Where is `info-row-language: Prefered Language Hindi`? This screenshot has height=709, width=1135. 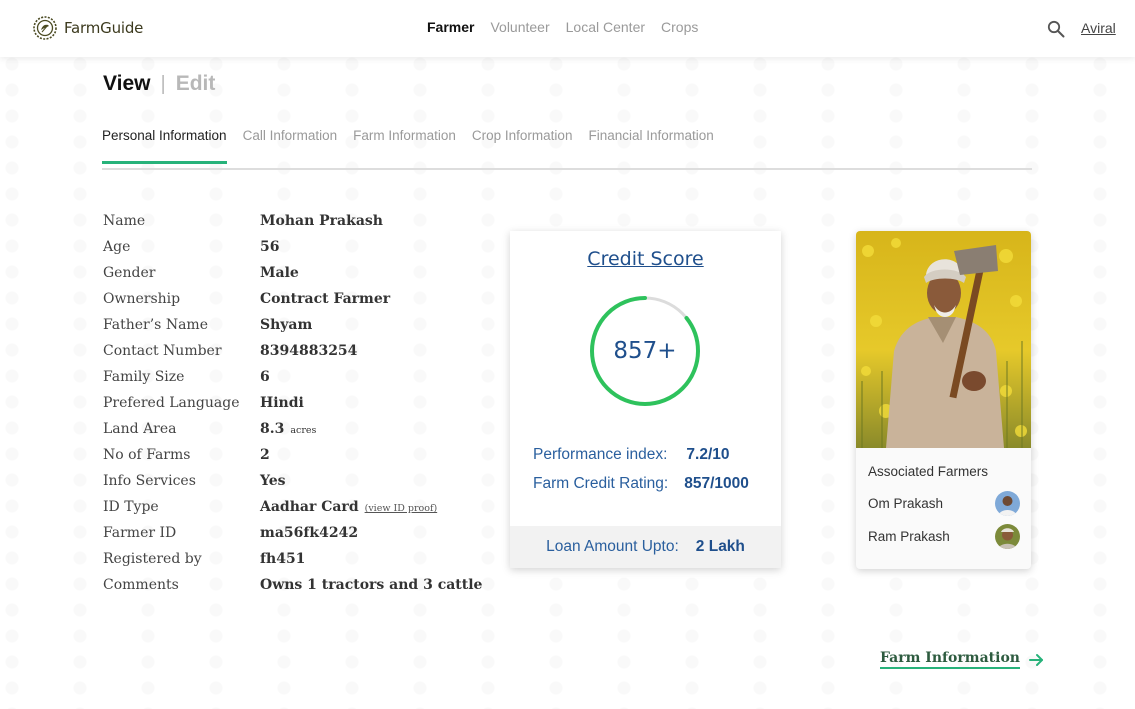 info-row-language: Prefered Language Hindi is located at coordinates (292, 403).